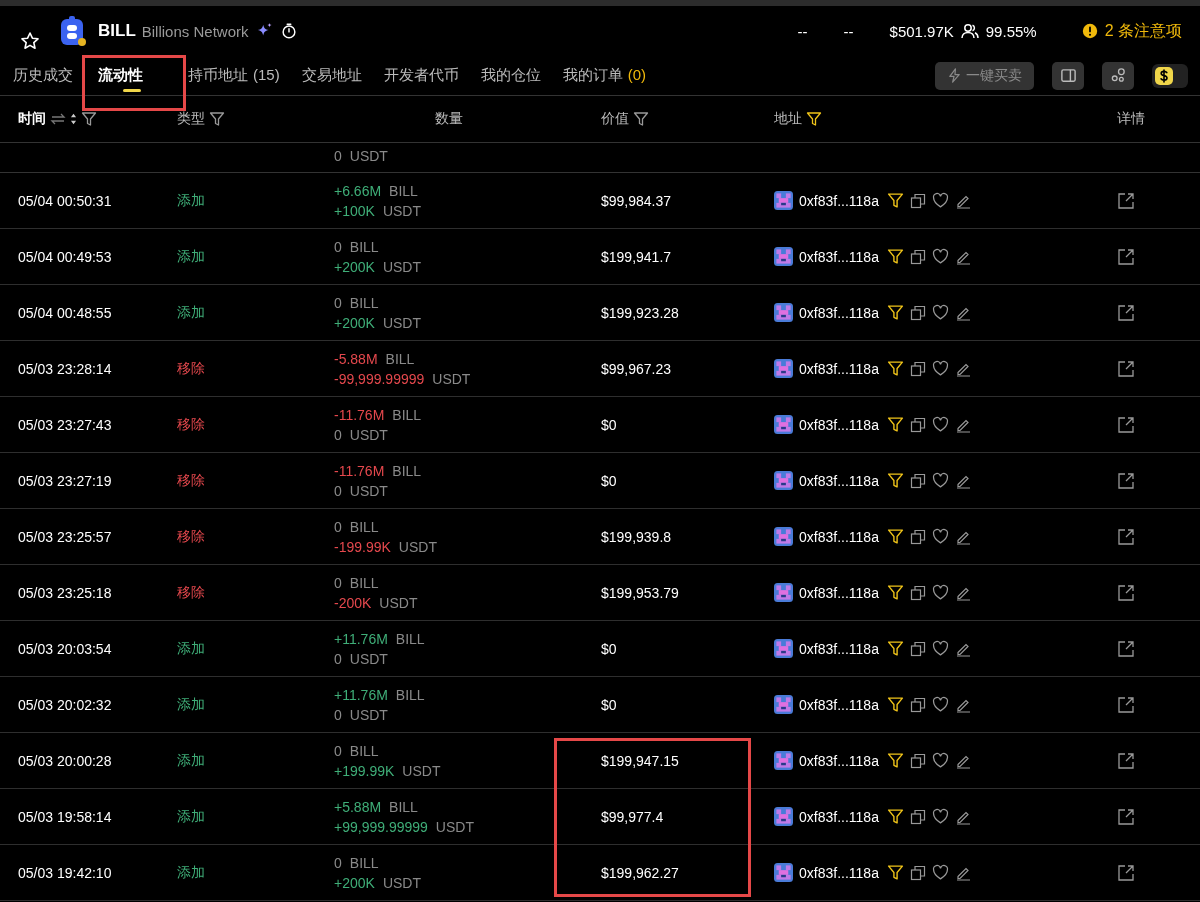 This screenshot has height=902, width=1200. What do you see at coordinates (510, 75) in the screenshot?
I see `tab: 我的仓位` at bounding box center [510, 75].